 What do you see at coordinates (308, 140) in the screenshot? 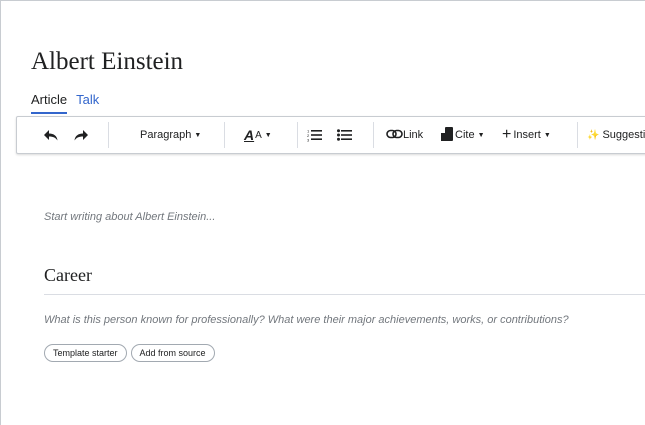
I see `svg-text: 3` at bounding box center [308, 140].